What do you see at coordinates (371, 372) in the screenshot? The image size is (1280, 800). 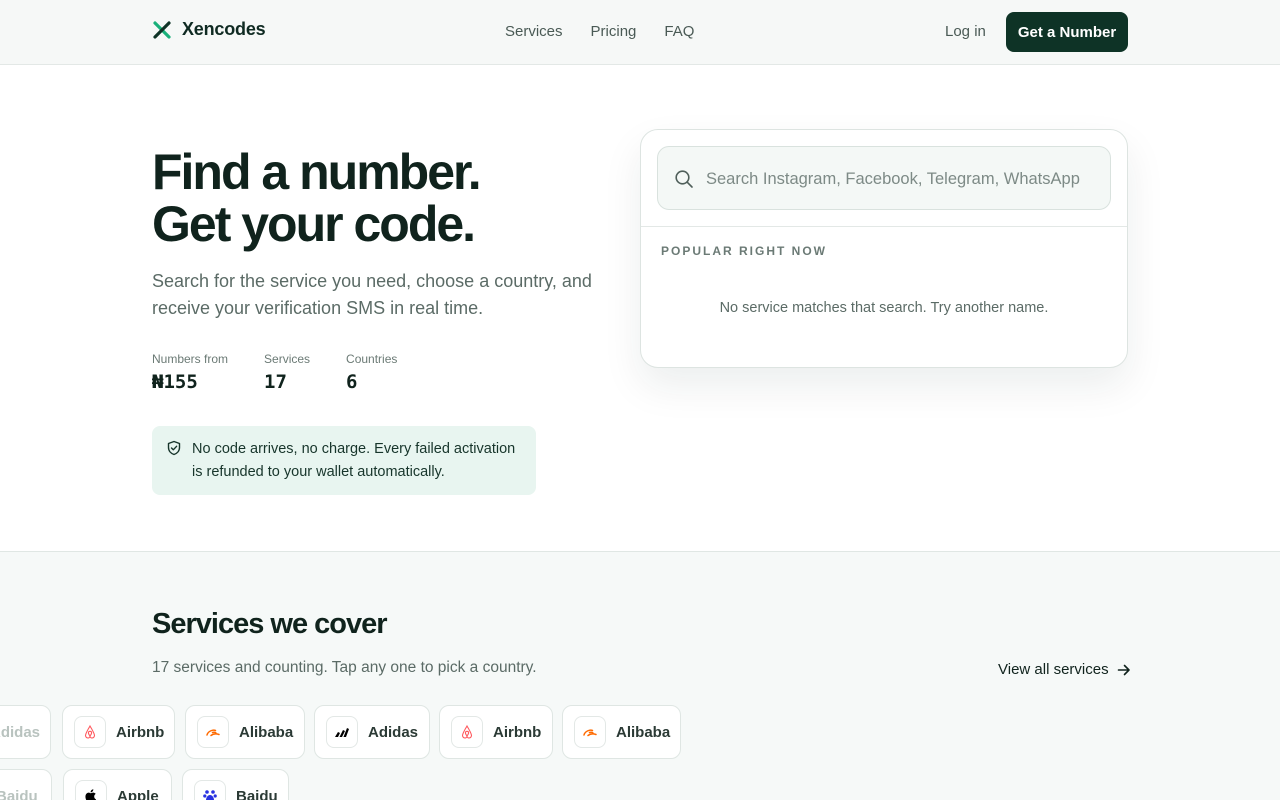 I see `stat-countries: Countries 6` at bounding box center [371, 372].